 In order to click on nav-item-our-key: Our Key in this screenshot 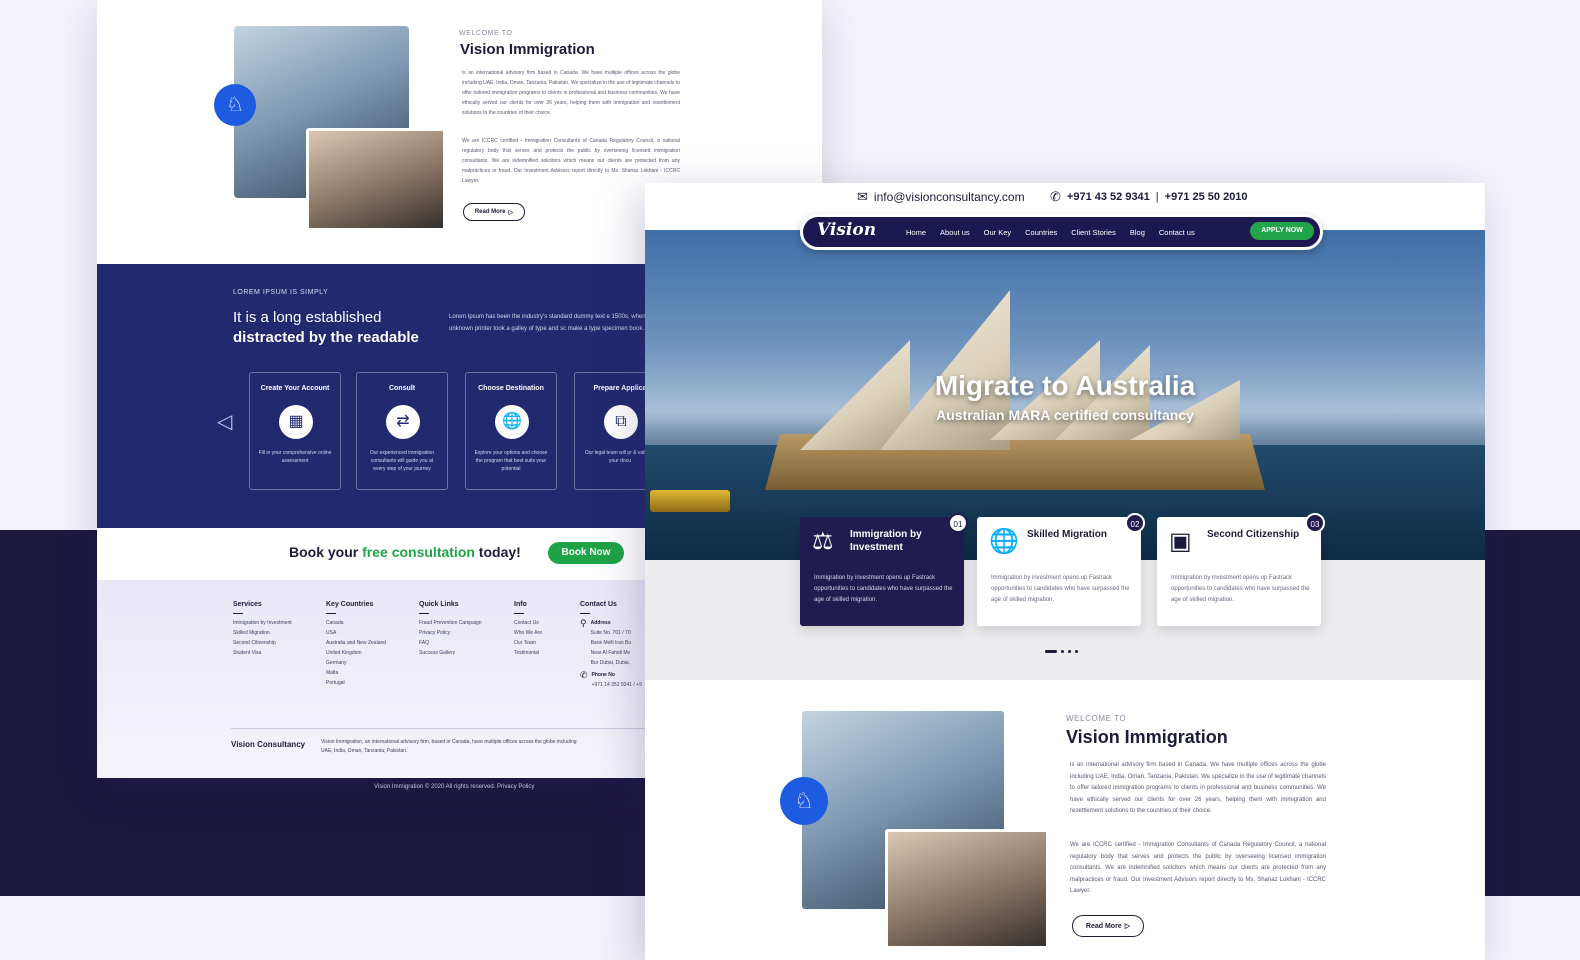, I will do `click(998, 232)`.